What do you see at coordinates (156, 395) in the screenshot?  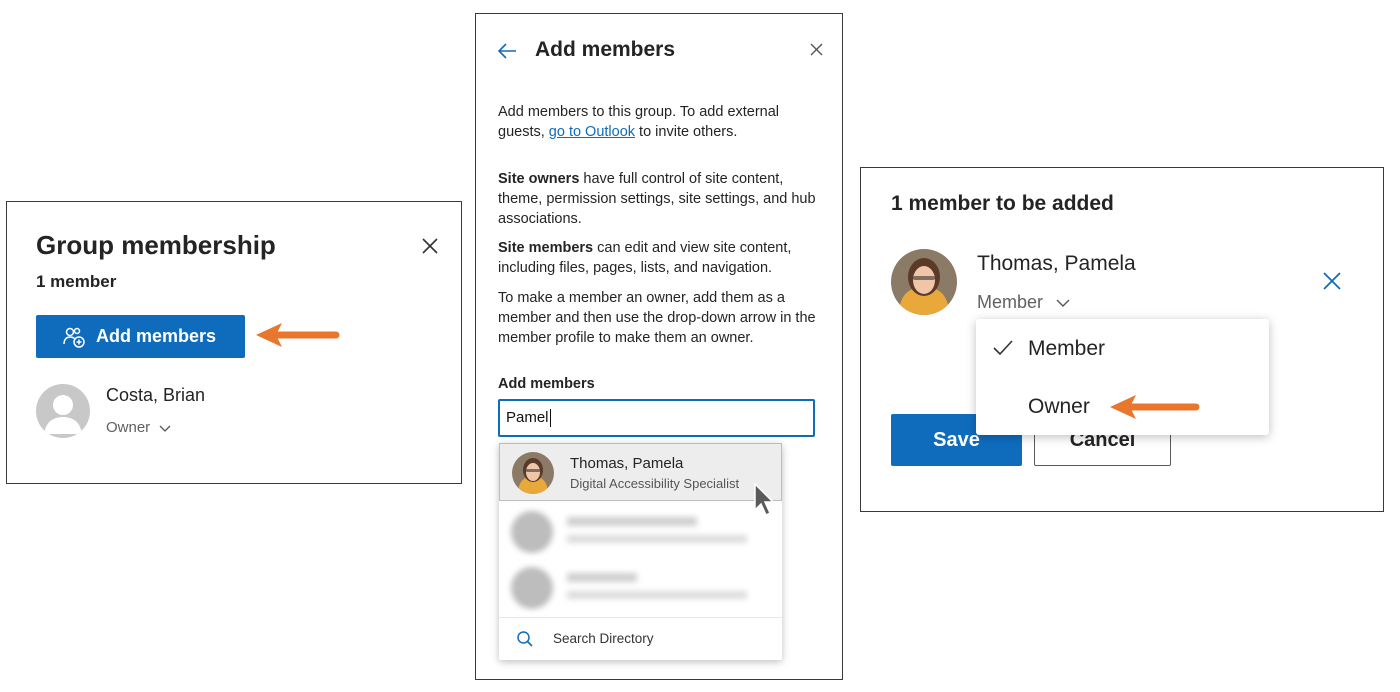 I see `member-name: Costa, Brian` at bounding box center [156, 395].